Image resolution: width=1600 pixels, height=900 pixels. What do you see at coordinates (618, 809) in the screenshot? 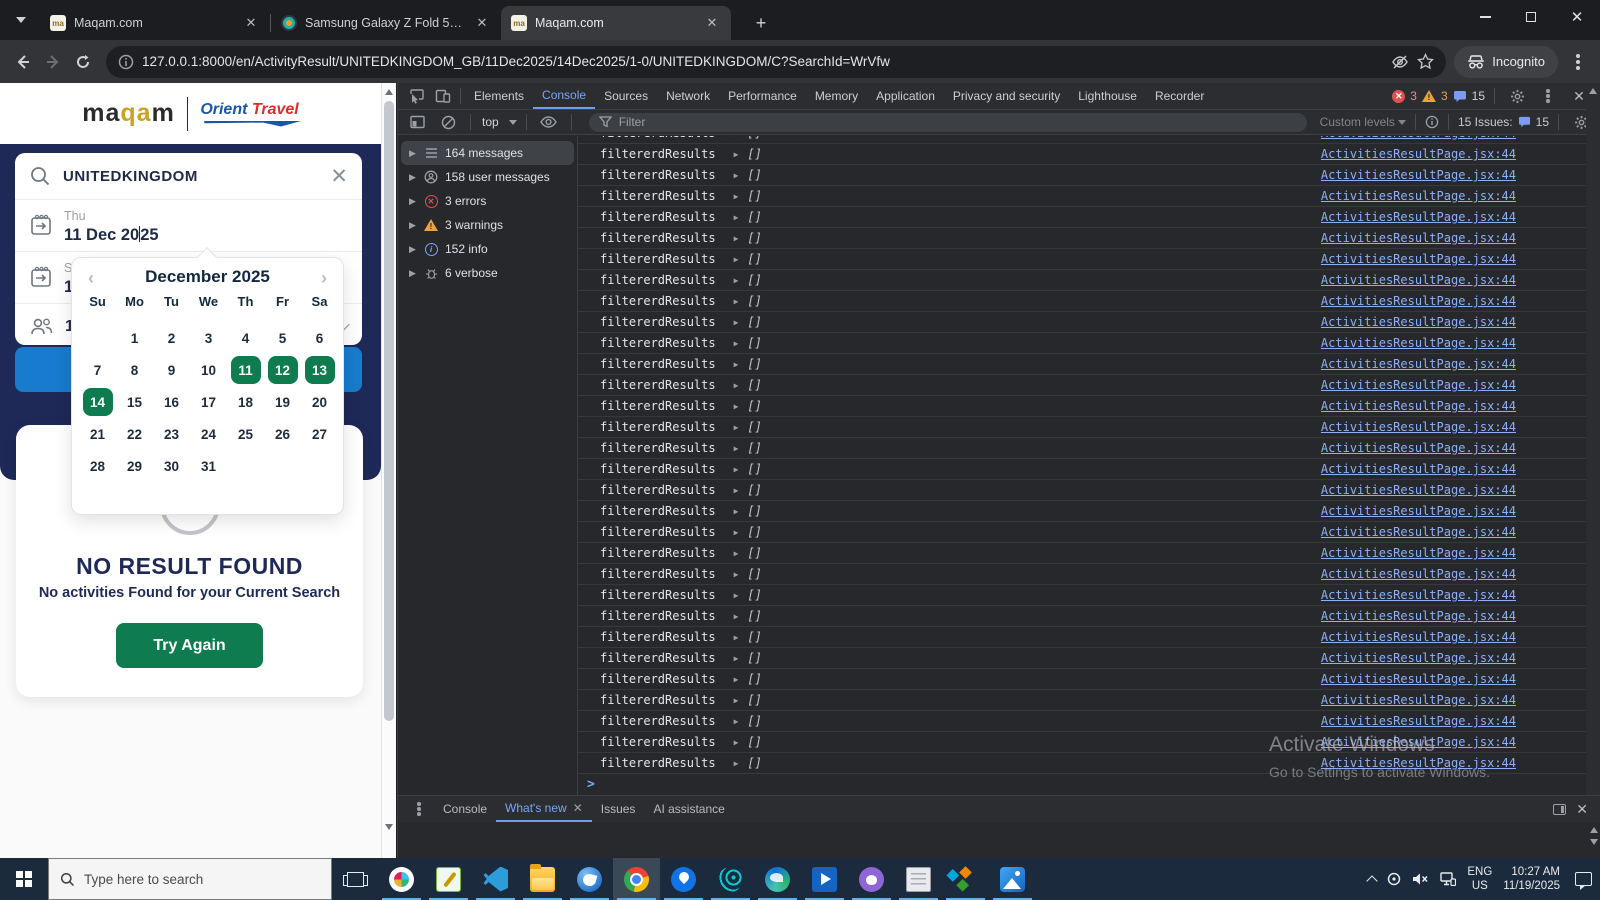
I see `drawer-tab-issues: Issues` at bounding box center [618, 809].